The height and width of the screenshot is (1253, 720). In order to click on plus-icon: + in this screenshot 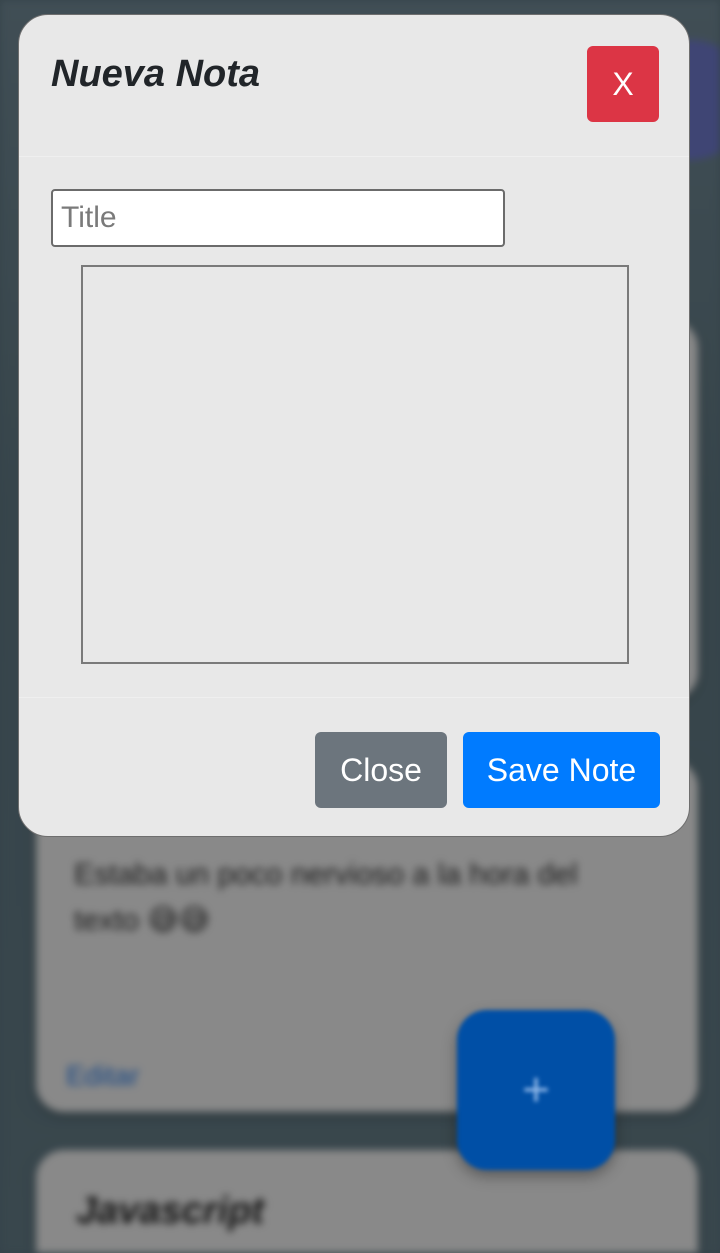, I will do `click(536, 1090)`.